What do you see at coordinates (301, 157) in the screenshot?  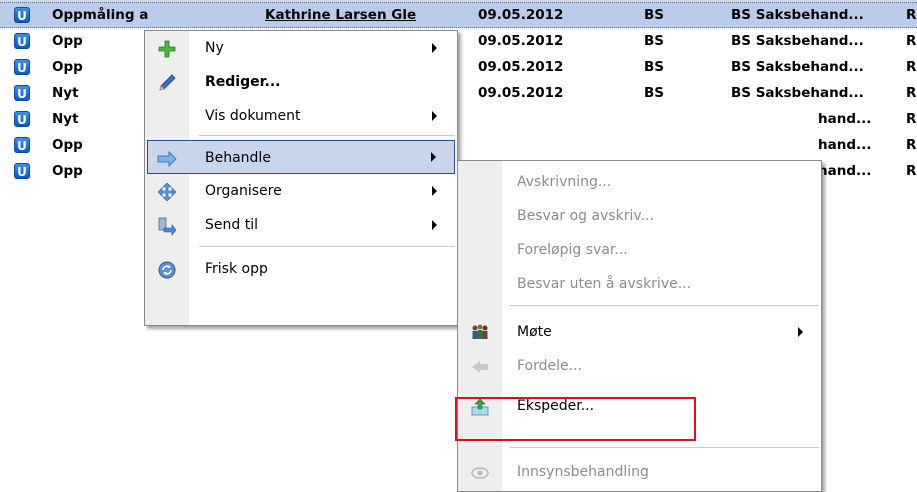 I see `menu-item-behandle: Behandle` at bounding box center [301, 157].